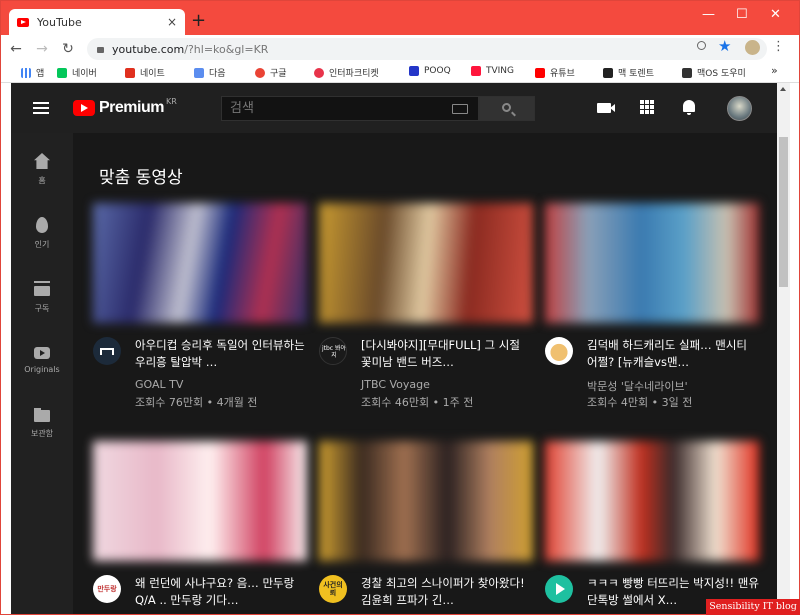 The height and width of the screenshot is (615, 800). I want to click on originals-icon, so click(42, 353).